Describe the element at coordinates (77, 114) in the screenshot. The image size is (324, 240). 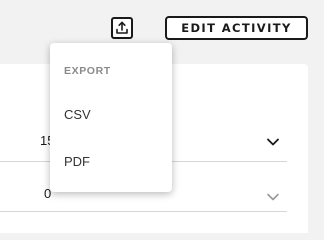
I see `menu-item-label: CSV` at that location.